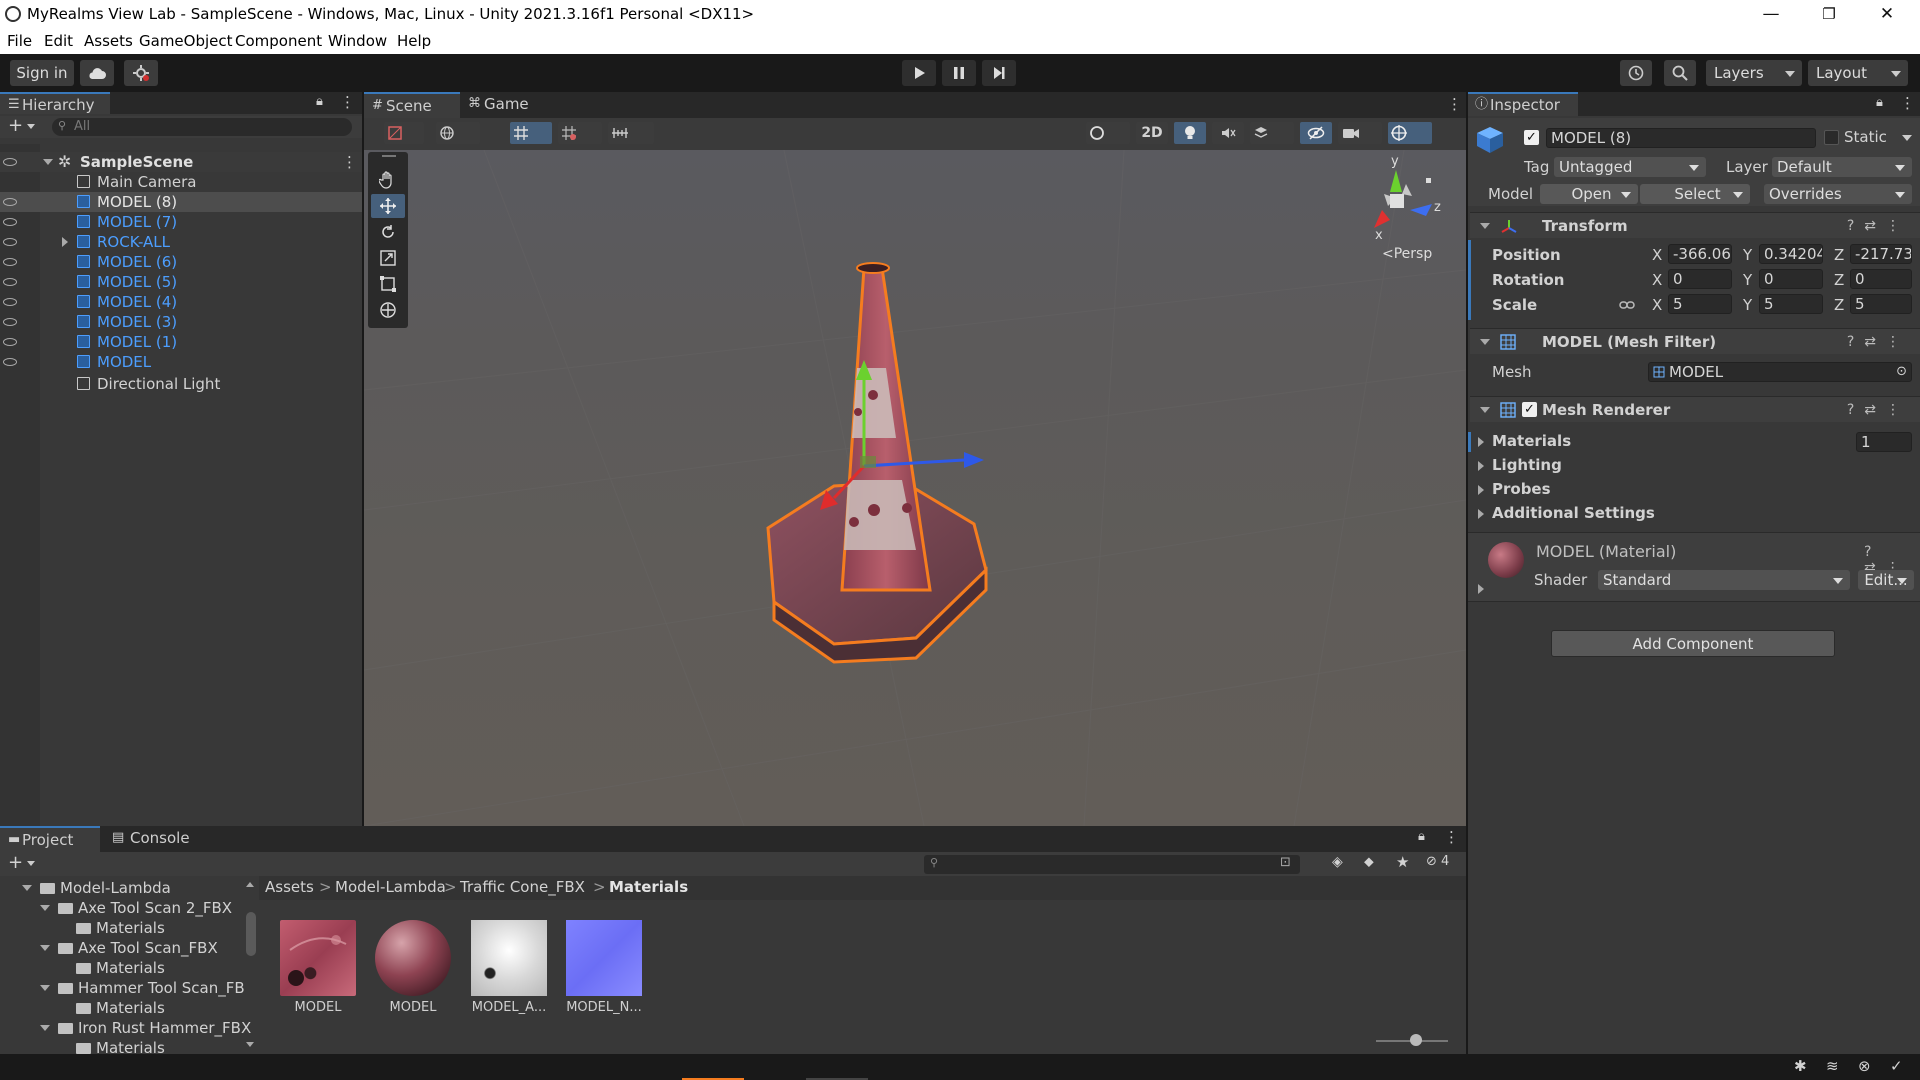 This screenshot has width=1920, height=1080. Describe the element at coordinates (1700, 254) in the screenshot. I see `position-x-field: -366.06` at that location.